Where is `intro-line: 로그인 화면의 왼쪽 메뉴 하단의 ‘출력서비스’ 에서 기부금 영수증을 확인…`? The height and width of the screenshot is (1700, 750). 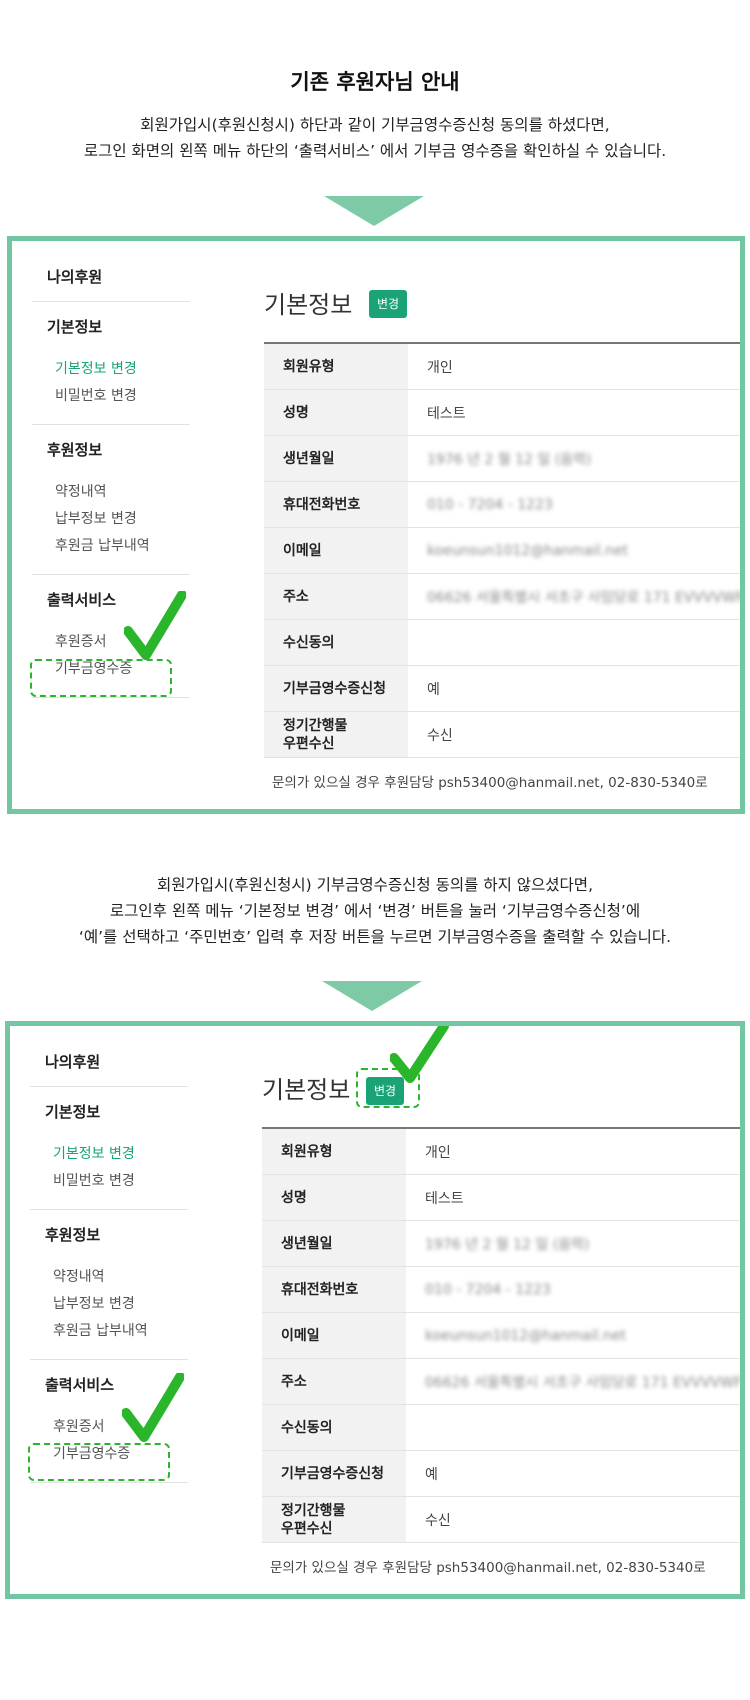 intro-line: 로그인 화면의 왼쪽 메뉴 하단의 ‘출력서비스’ 에서 기부금 영수증을 확인… is located at coordinates (375, 151).